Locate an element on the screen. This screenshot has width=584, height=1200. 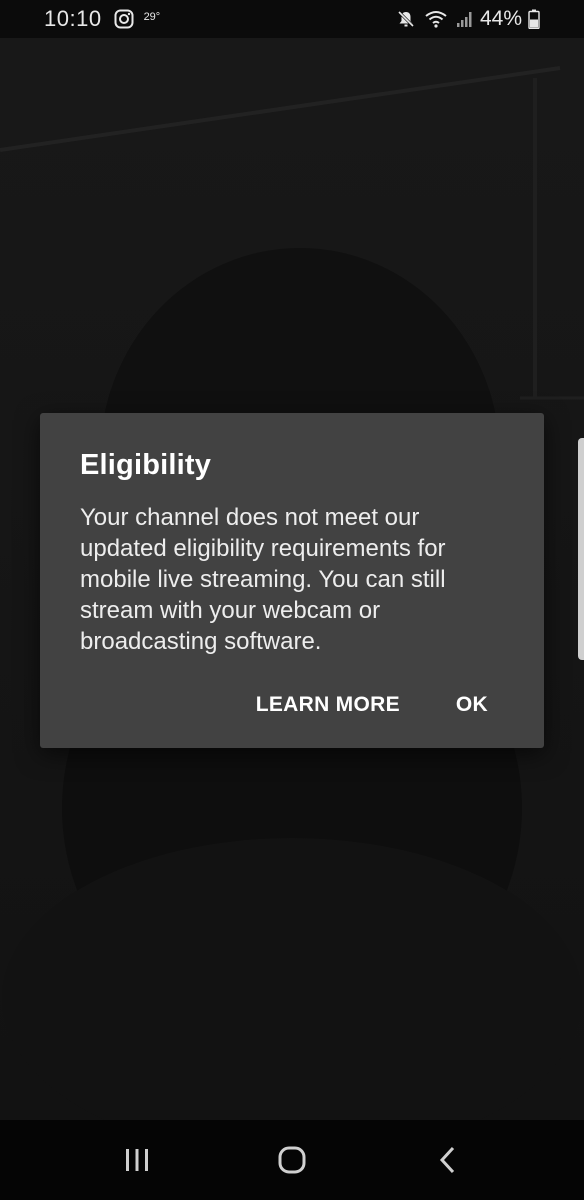
status-temperature: 29° is located at coordinates (152, 17).